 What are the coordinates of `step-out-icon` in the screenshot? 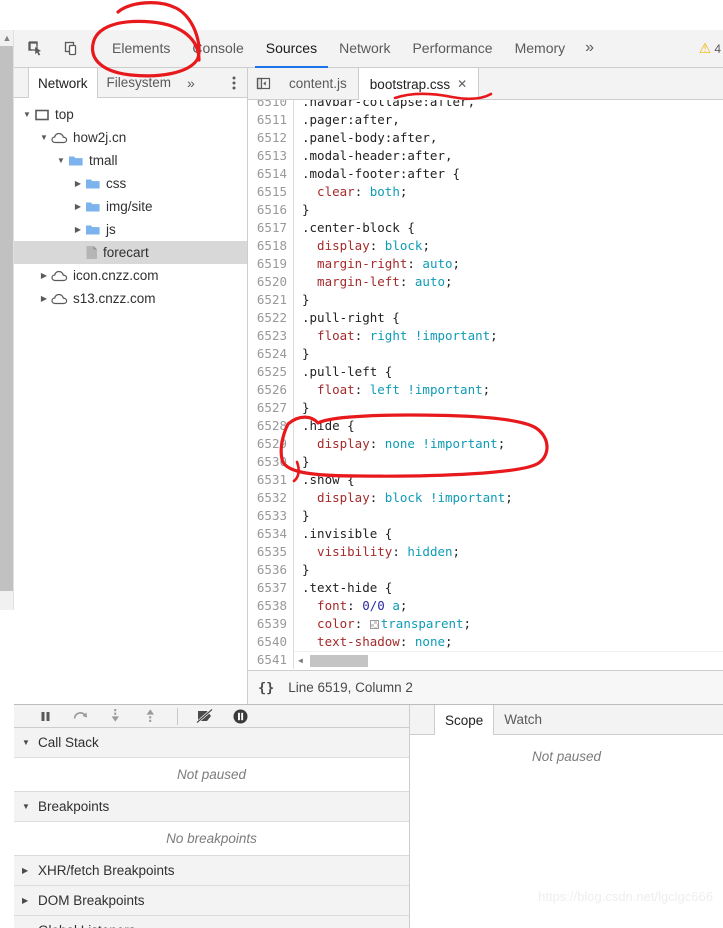 It's located at (150, 716).